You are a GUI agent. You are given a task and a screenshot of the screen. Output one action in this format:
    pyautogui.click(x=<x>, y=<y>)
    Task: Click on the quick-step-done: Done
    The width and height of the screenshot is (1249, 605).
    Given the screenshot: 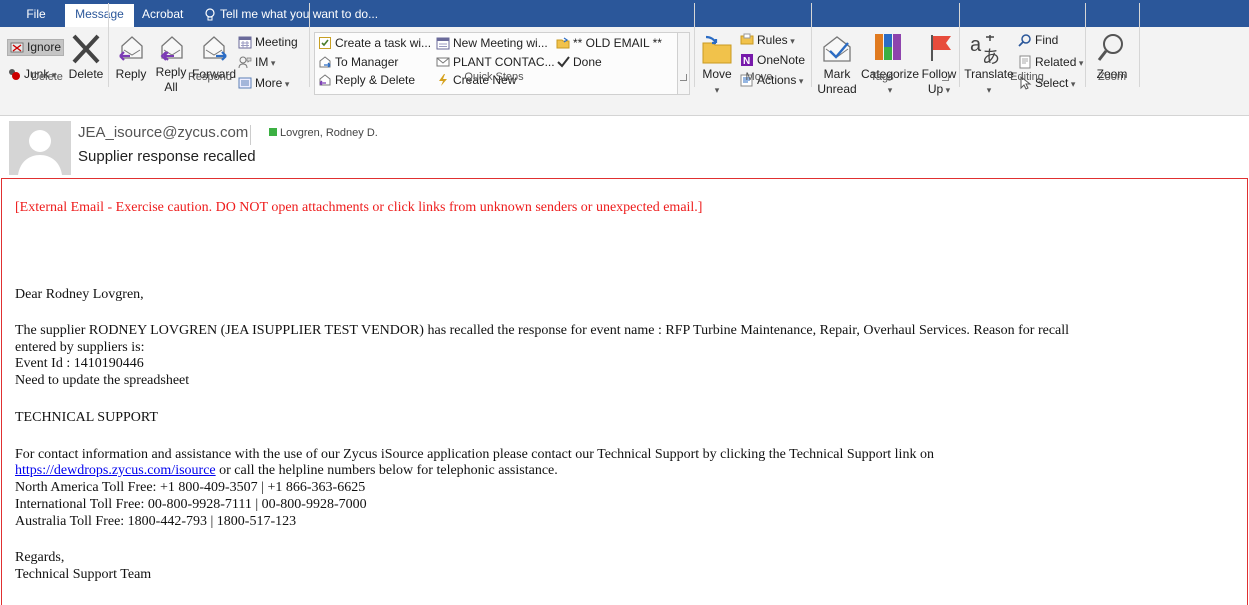 What is the action you would take?
    pyautogui.click(x=579, y=62)
    